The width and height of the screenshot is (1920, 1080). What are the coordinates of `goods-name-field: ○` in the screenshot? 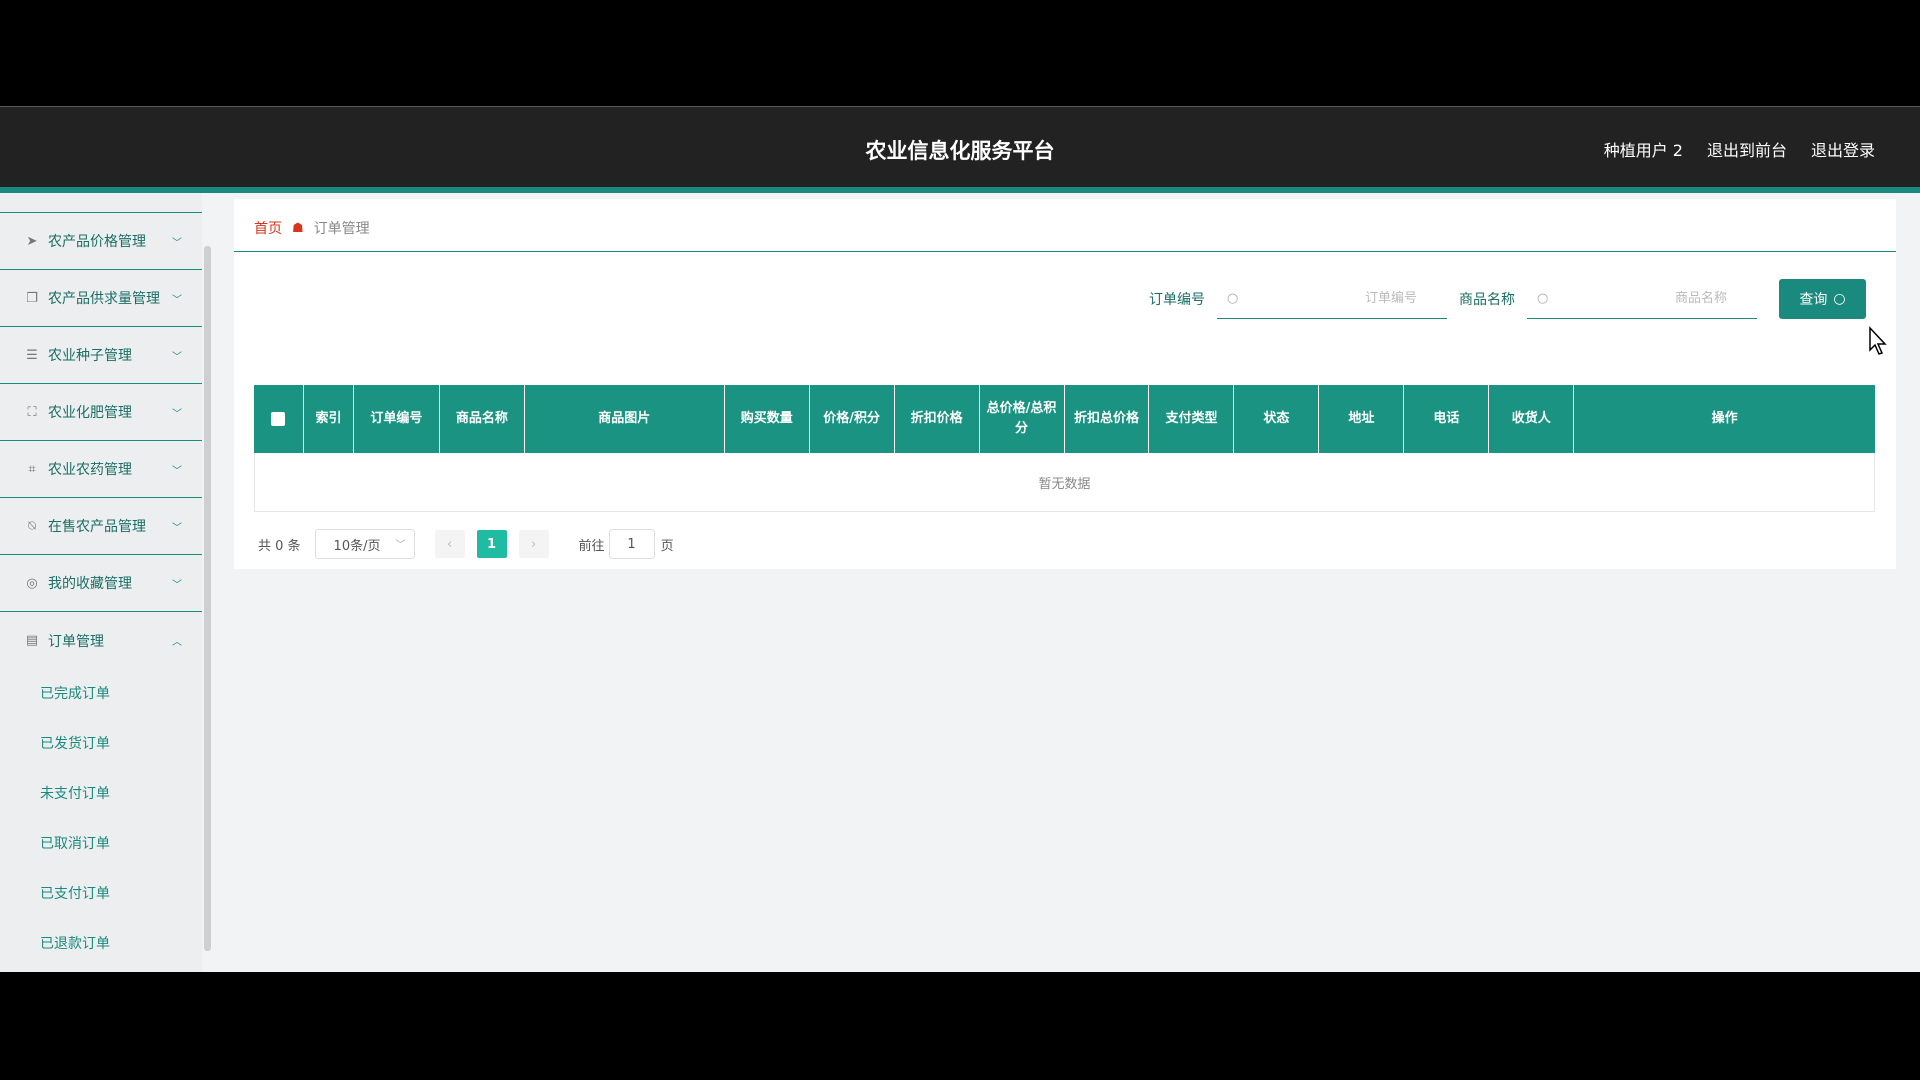 It's located at (1642, 299).